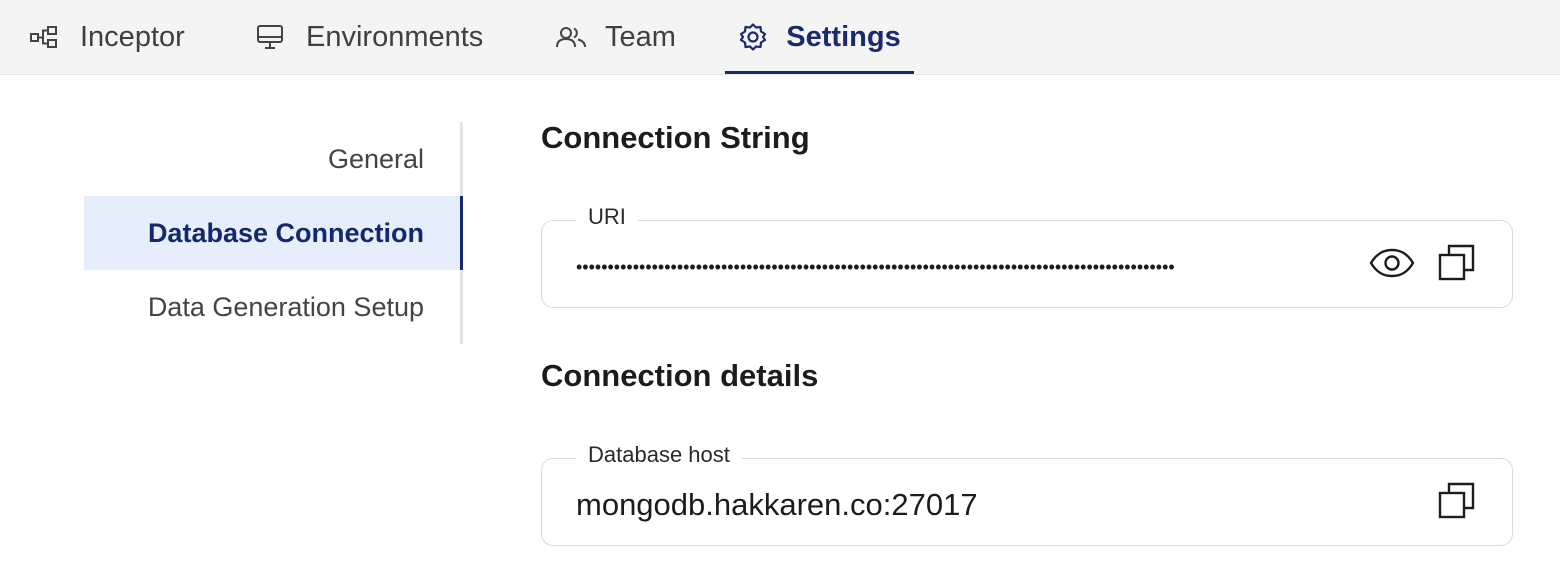 The width and height of the screenshot is (1560, 574). What do you see at coordinates (640, 36) in the screenshot?
I see `tab-label: Team` at bounding box center [640, 36].